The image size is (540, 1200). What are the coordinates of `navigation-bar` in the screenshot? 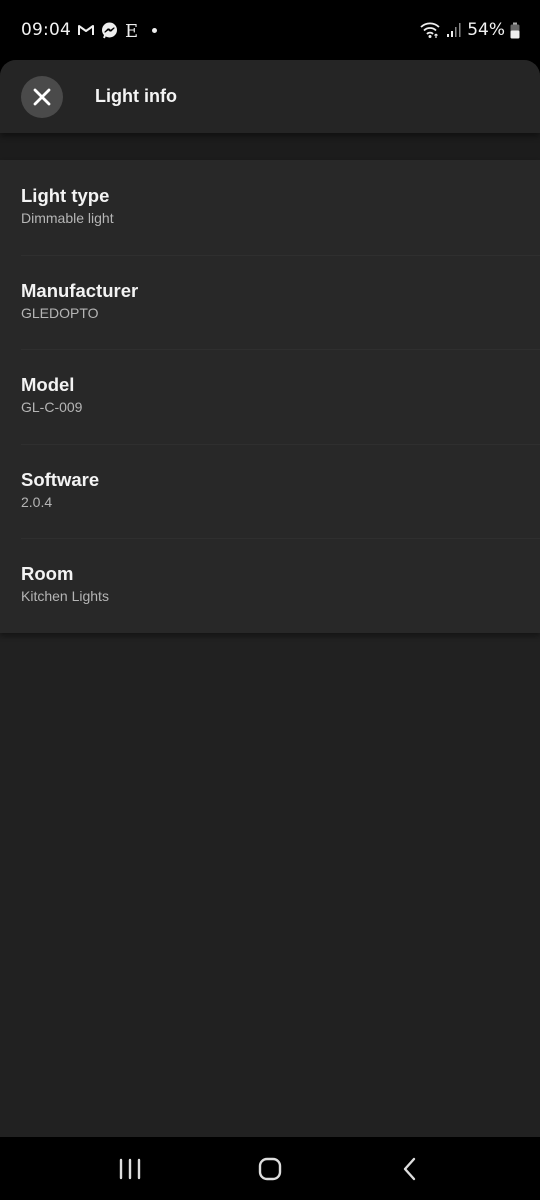 It's located at (270, 1168).